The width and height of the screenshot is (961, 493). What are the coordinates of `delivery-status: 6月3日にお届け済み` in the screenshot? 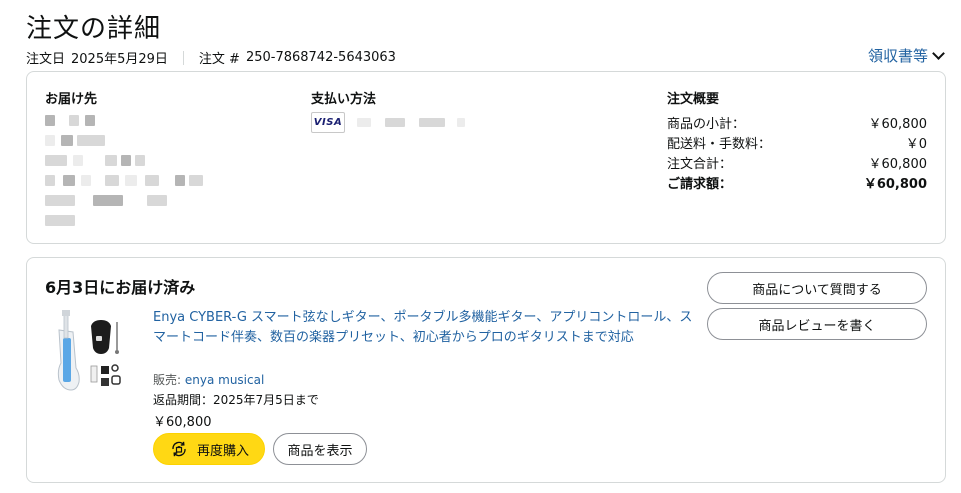 It's located at (120, 287).